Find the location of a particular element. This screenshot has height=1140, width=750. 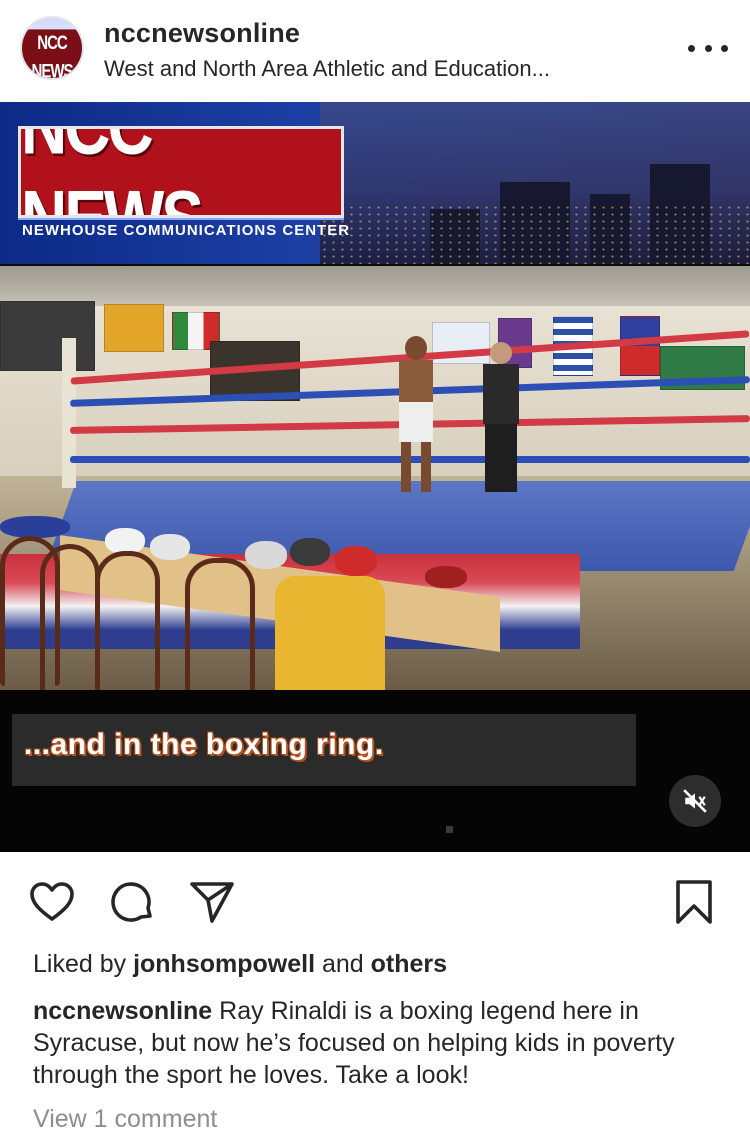

news-banner: NCC NEWS NEWHOUSE COMMUNICATIONS CENTER is located at coordinates (375, 183).